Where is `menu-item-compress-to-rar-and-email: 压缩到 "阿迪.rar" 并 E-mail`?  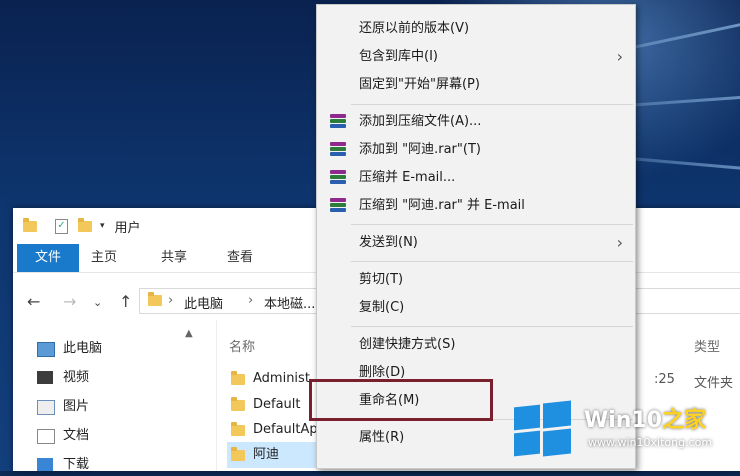 menu-item-compress-to-rar-and-email: 压缩到 "阿迪.rar" 并 E-mail is located at coordinates (476, 206).